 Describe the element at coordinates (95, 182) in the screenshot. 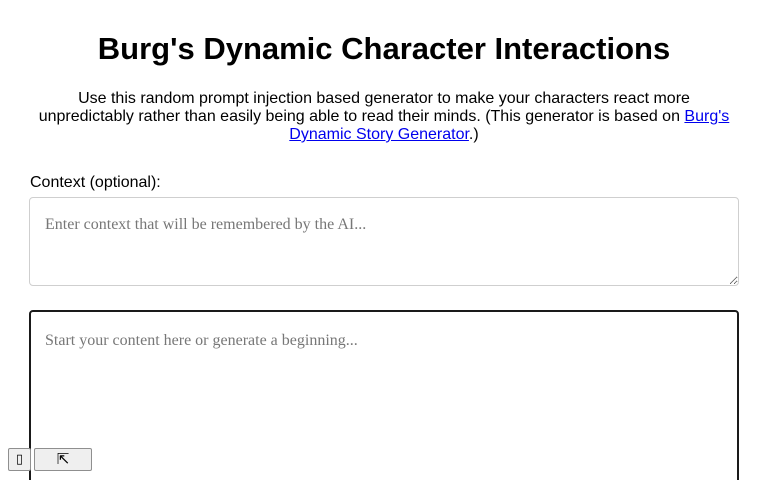

I see `context-label: Context (optional):` at that location.